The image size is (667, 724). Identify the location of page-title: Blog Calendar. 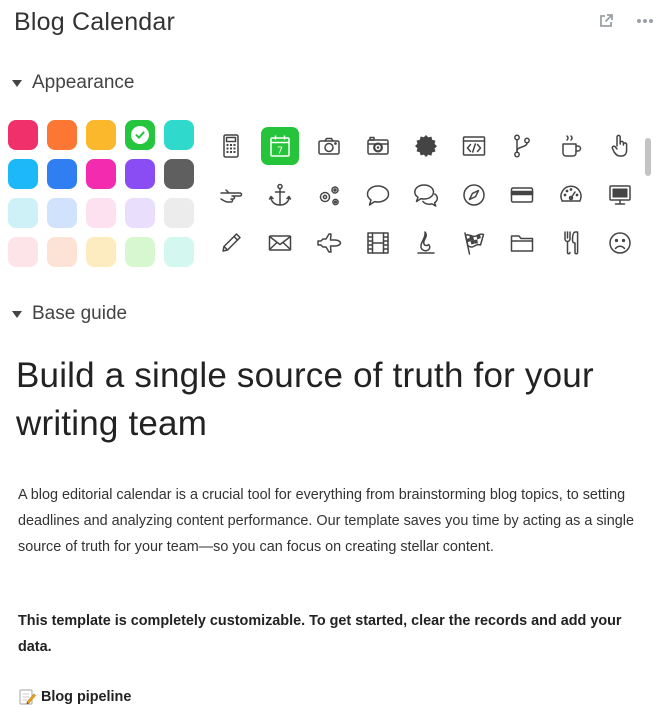
(95, 22).